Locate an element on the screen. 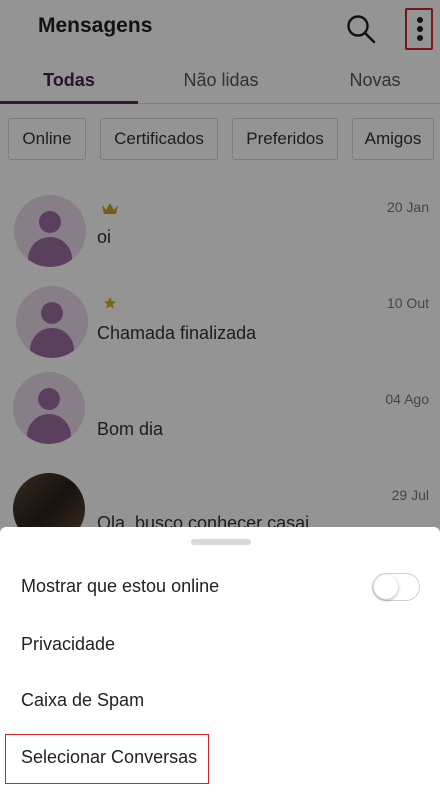  sheet-item-privacidade: Privacidade is located at coordinates (220, 645).